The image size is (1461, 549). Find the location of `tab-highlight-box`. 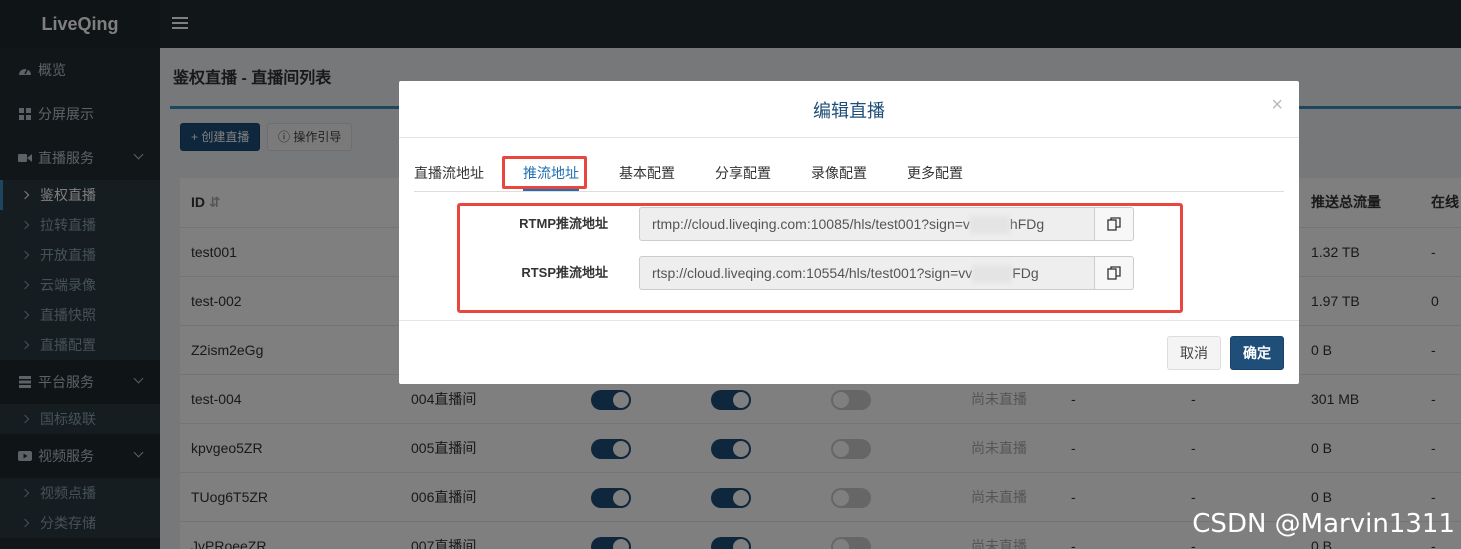

tab-highlight-box is located at coordinates (544, 172).